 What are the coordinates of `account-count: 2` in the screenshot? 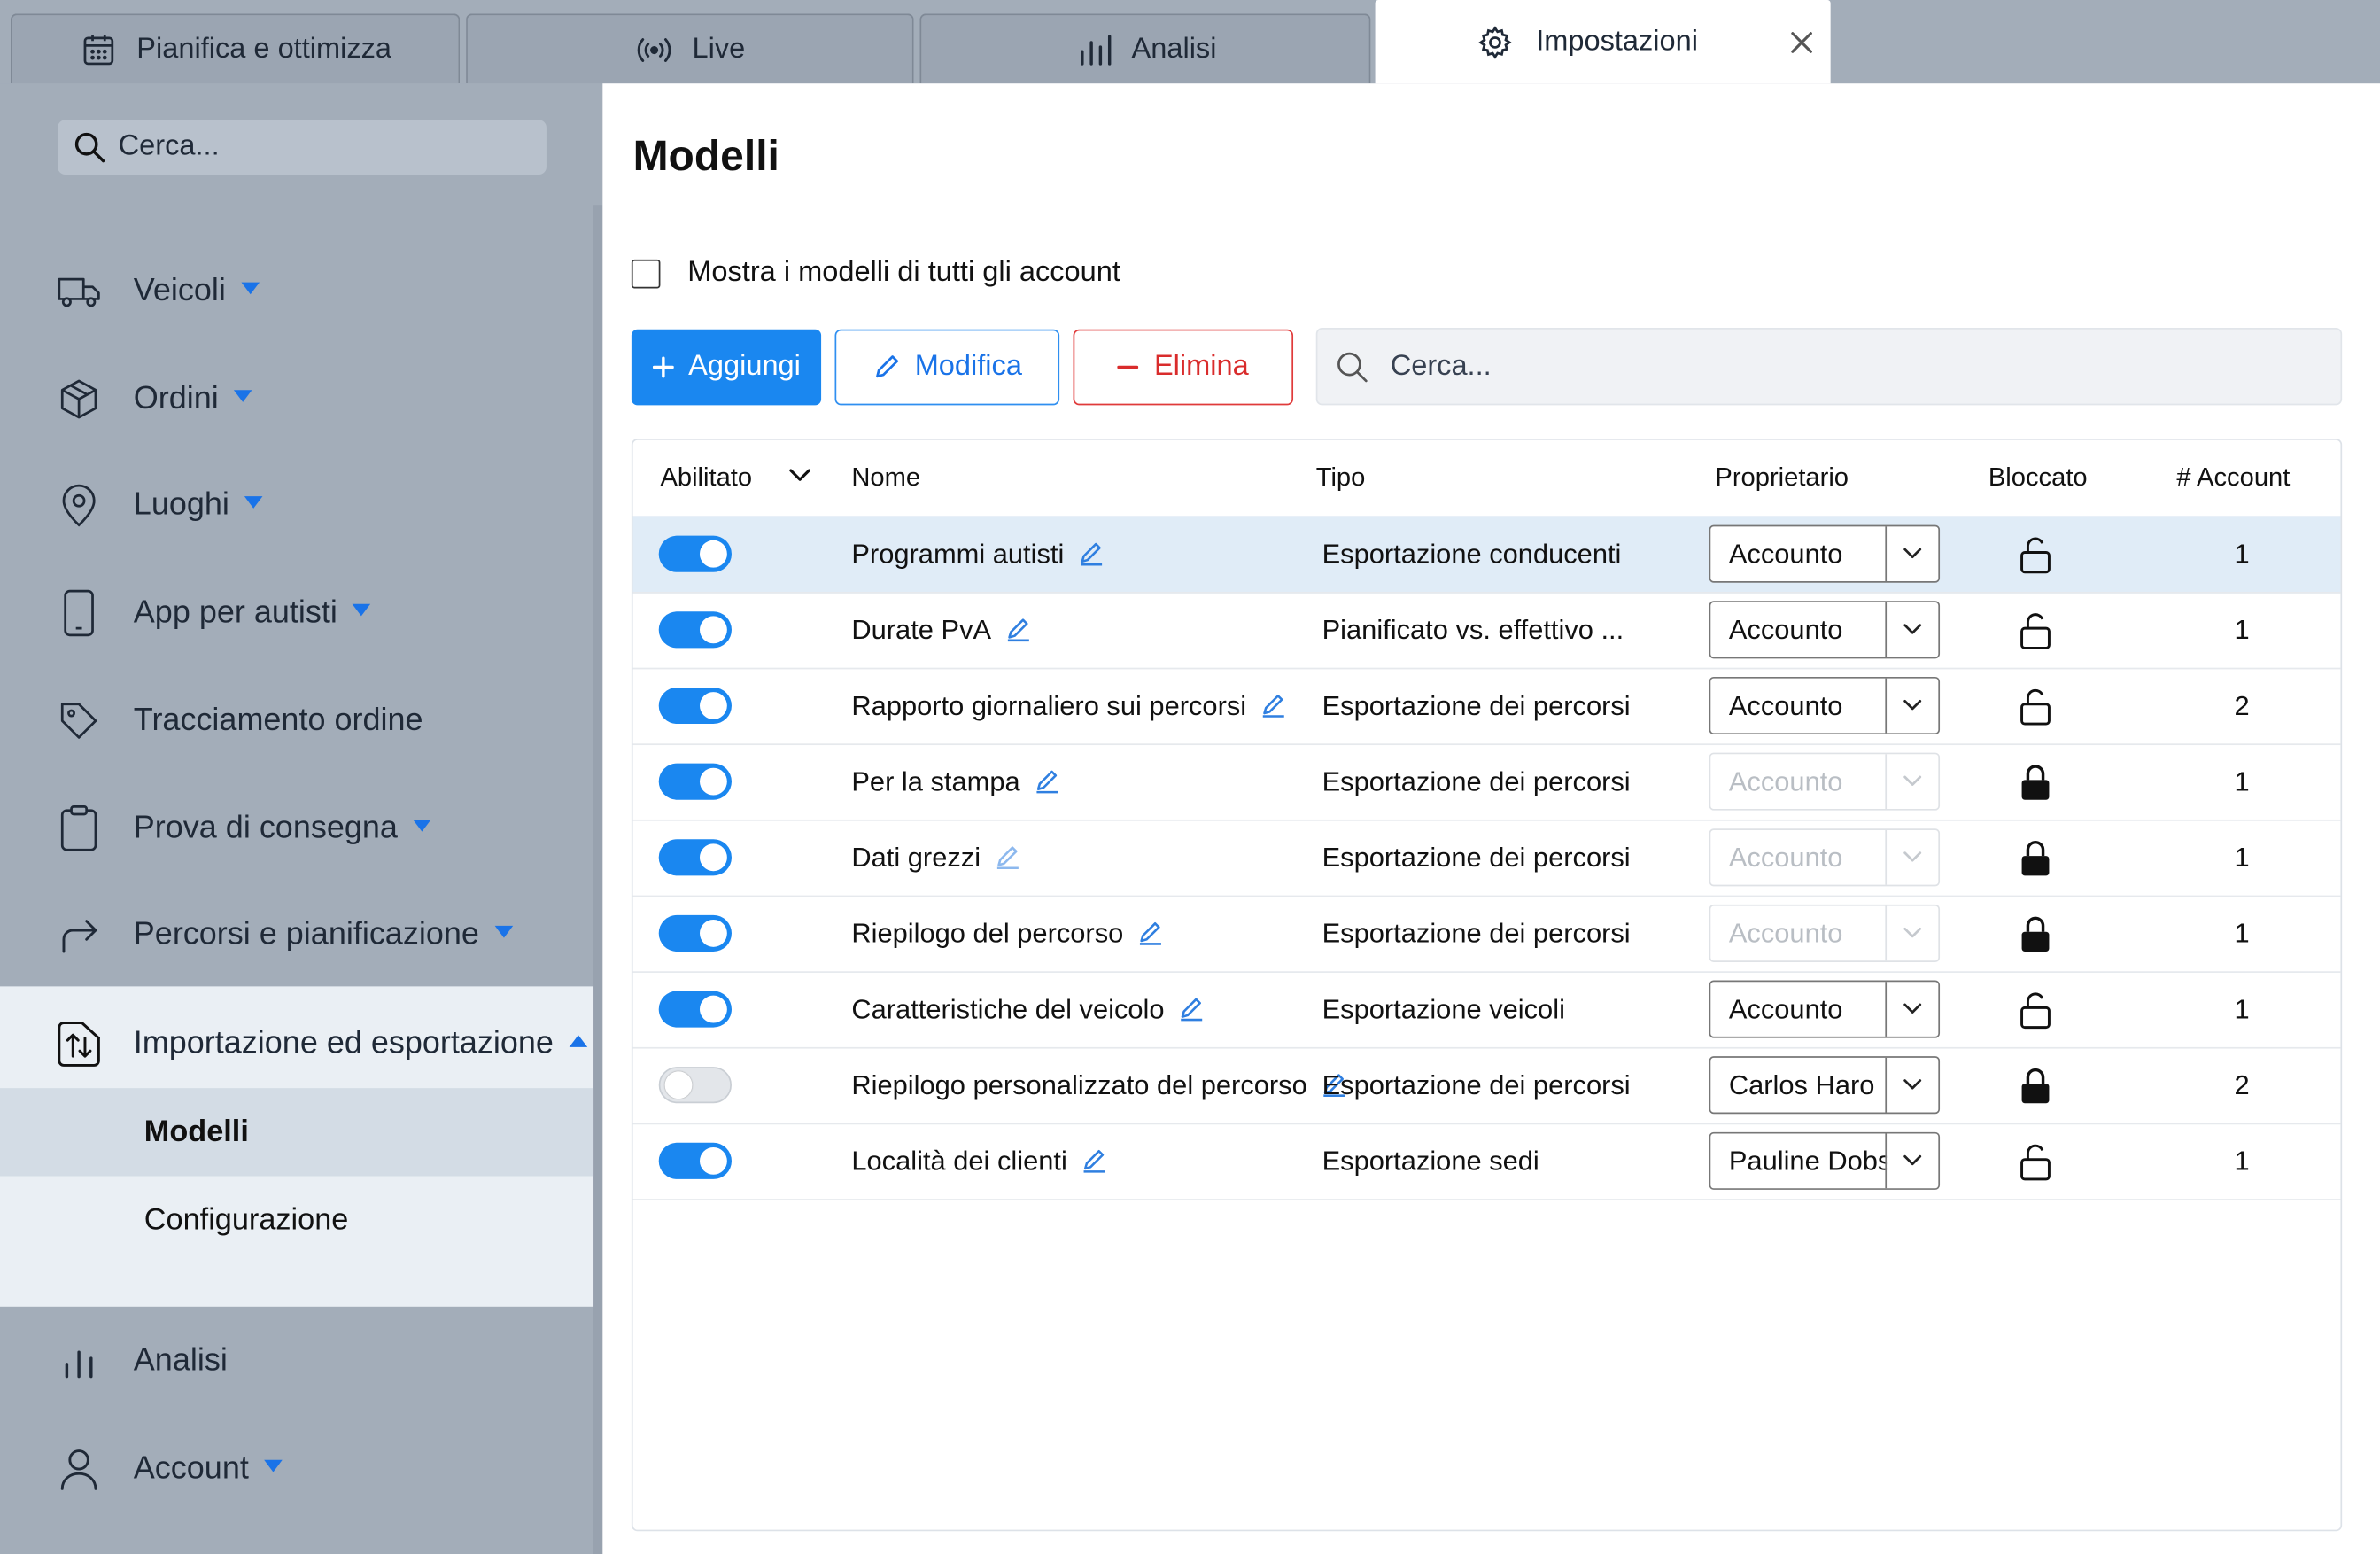 It's located at (2242, 1084).